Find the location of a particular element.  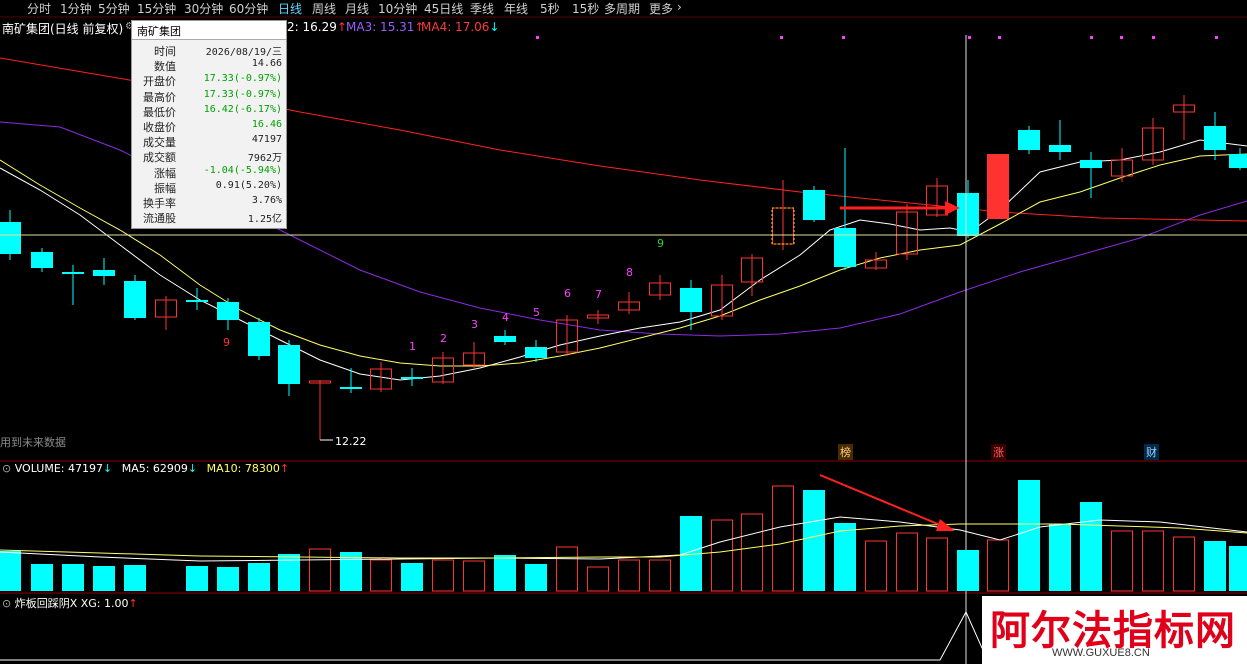

tooltip-key: 开盘价 is located at coordinates (159, 82).